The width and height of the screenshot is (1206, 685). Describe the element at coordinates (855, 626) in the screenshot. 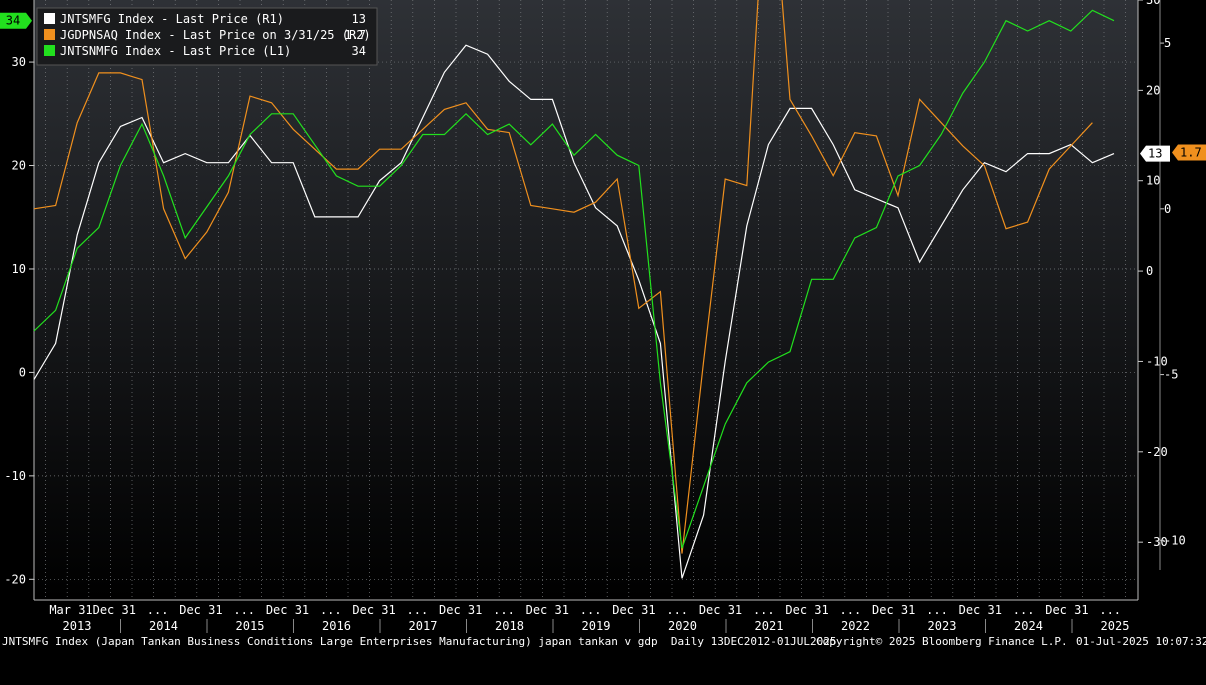

I see `year-label: 2022` at that location.